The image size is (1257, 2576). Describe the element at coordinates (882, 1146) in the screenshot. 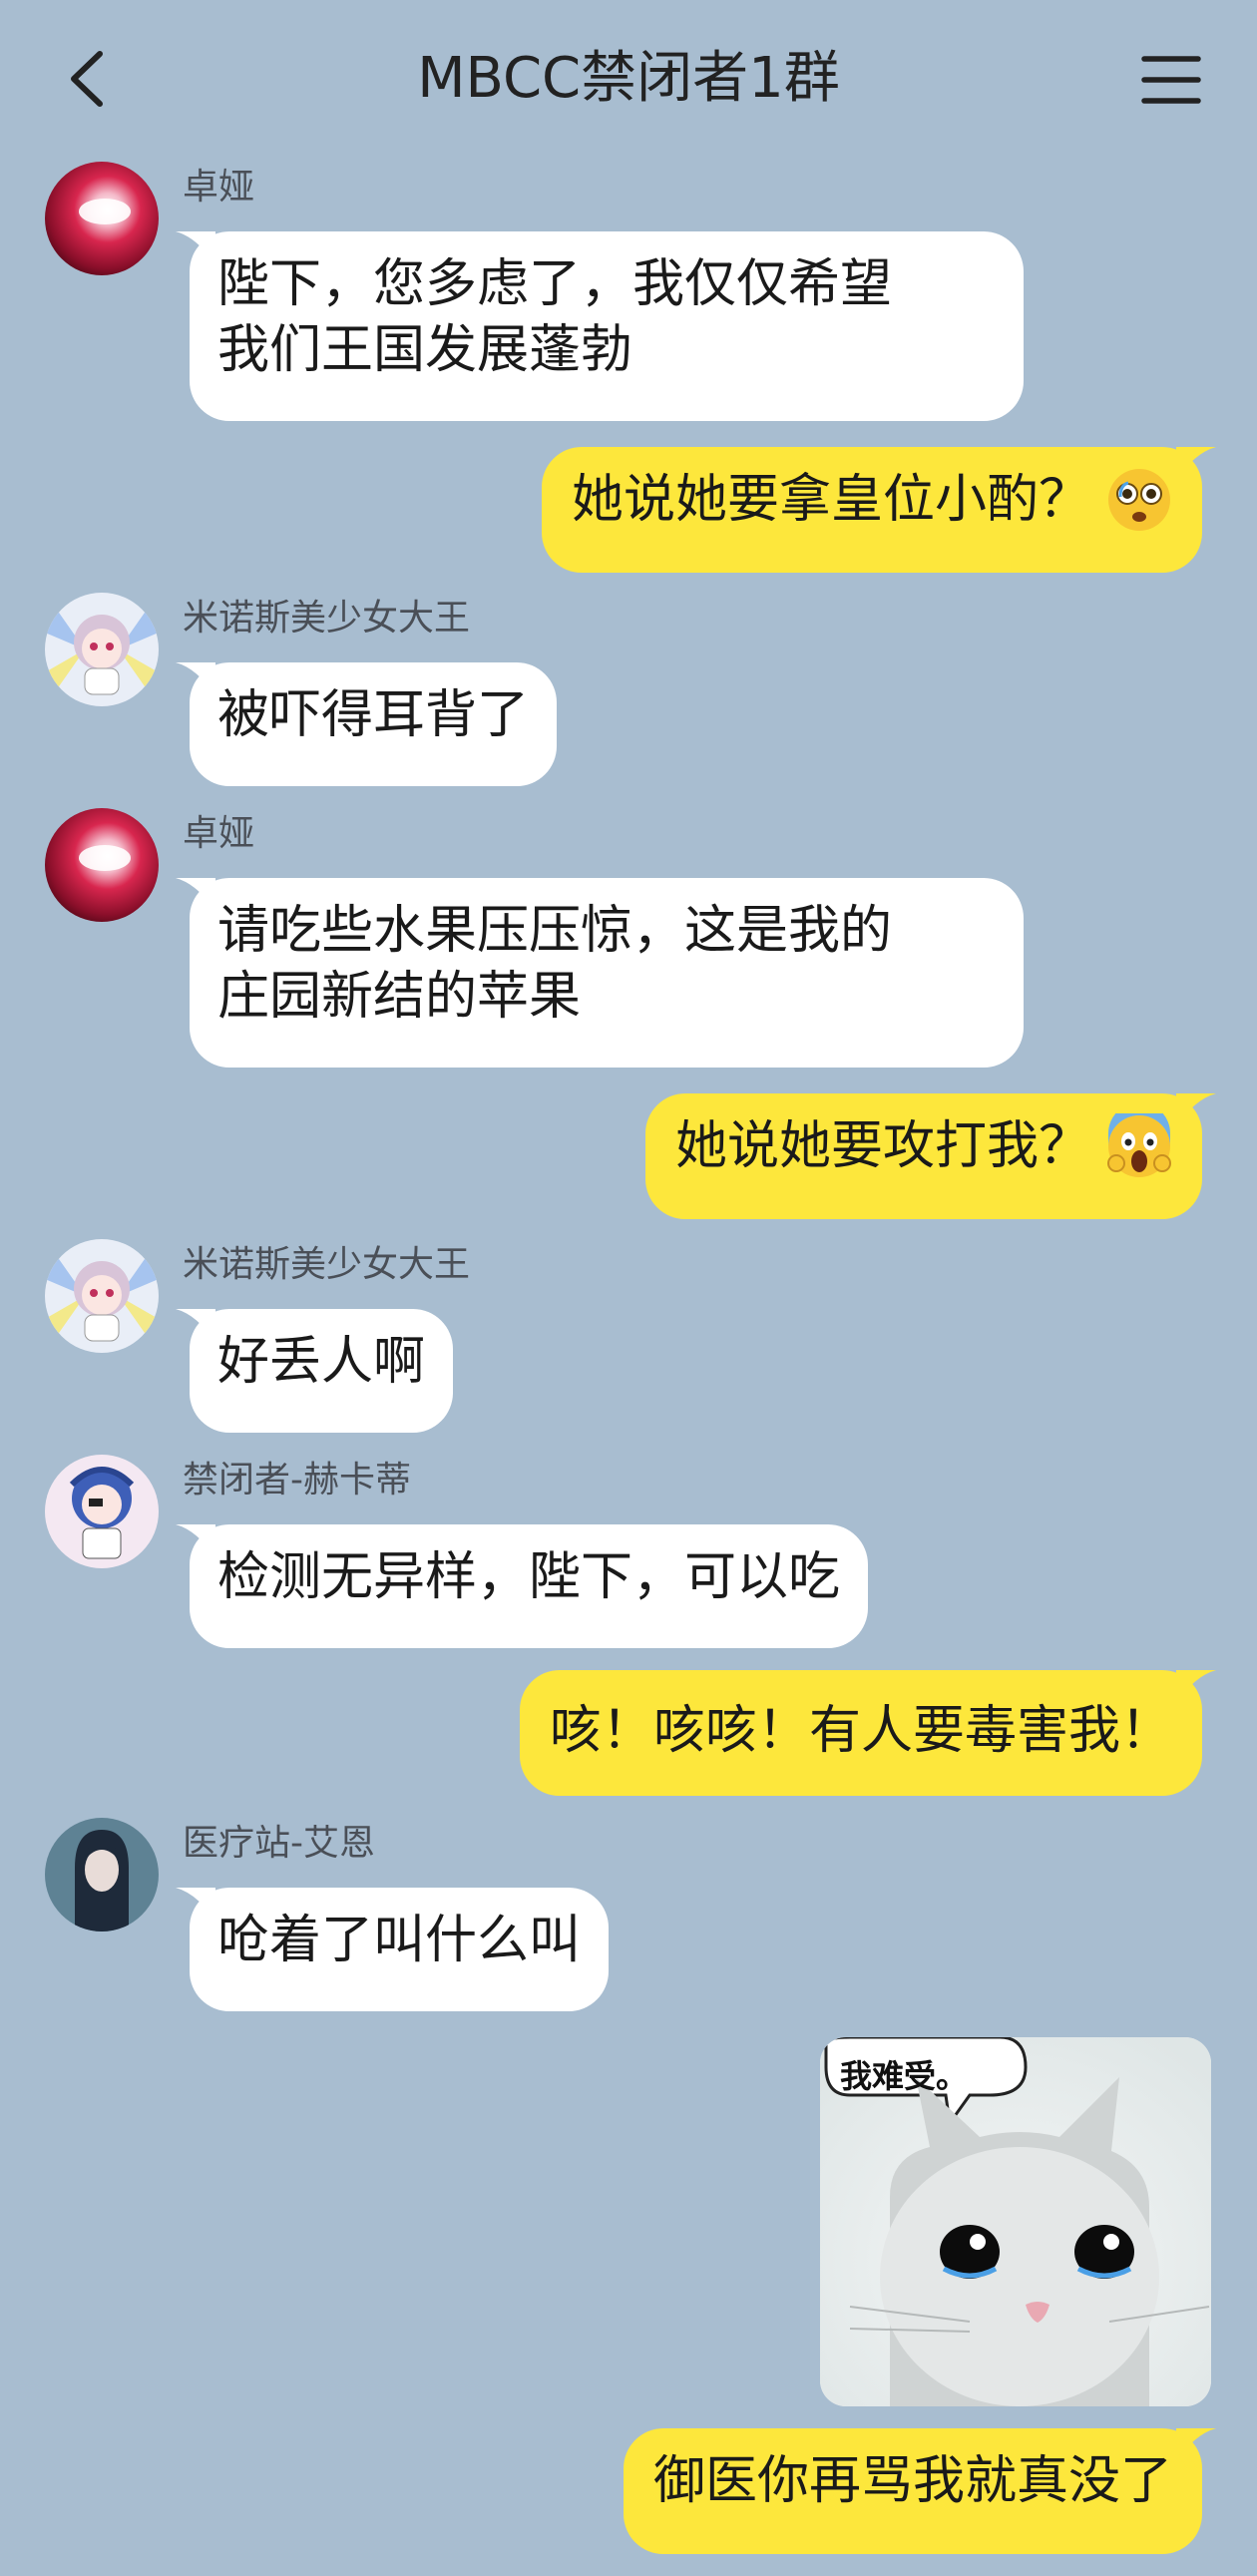

I see `message-text: 她说她要攻打我？` at that location.